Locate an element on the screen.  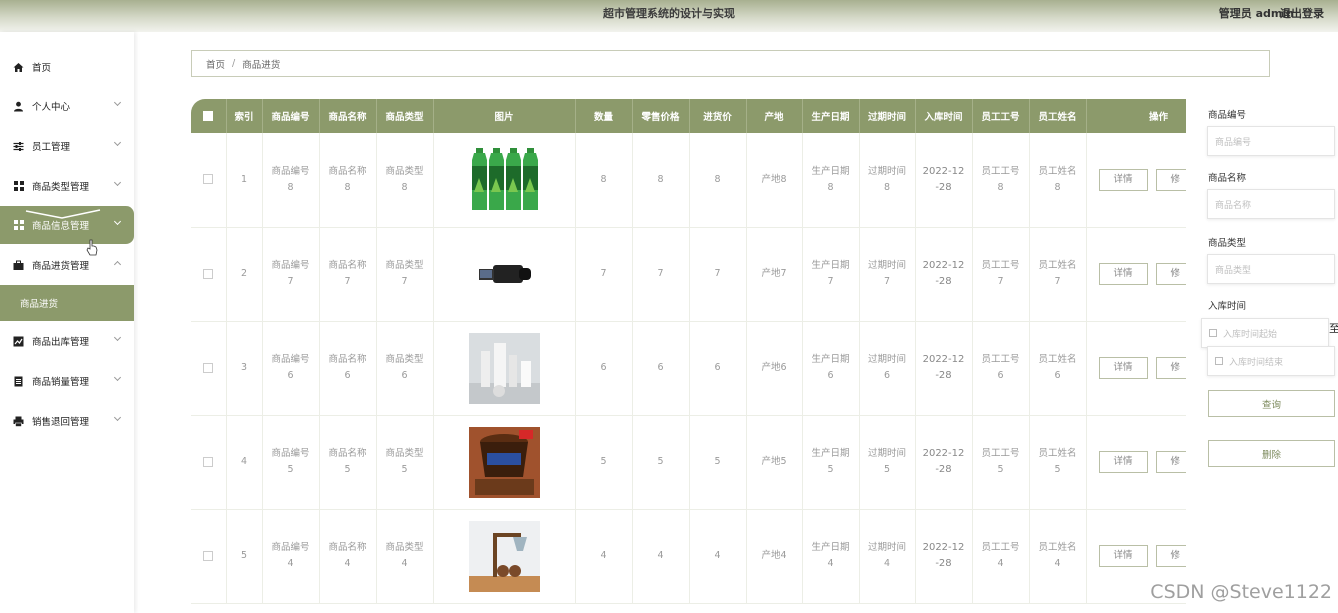
sidebar-item-purchase-mgmt: 商品进货管理 is located at coordinates (67, 265).